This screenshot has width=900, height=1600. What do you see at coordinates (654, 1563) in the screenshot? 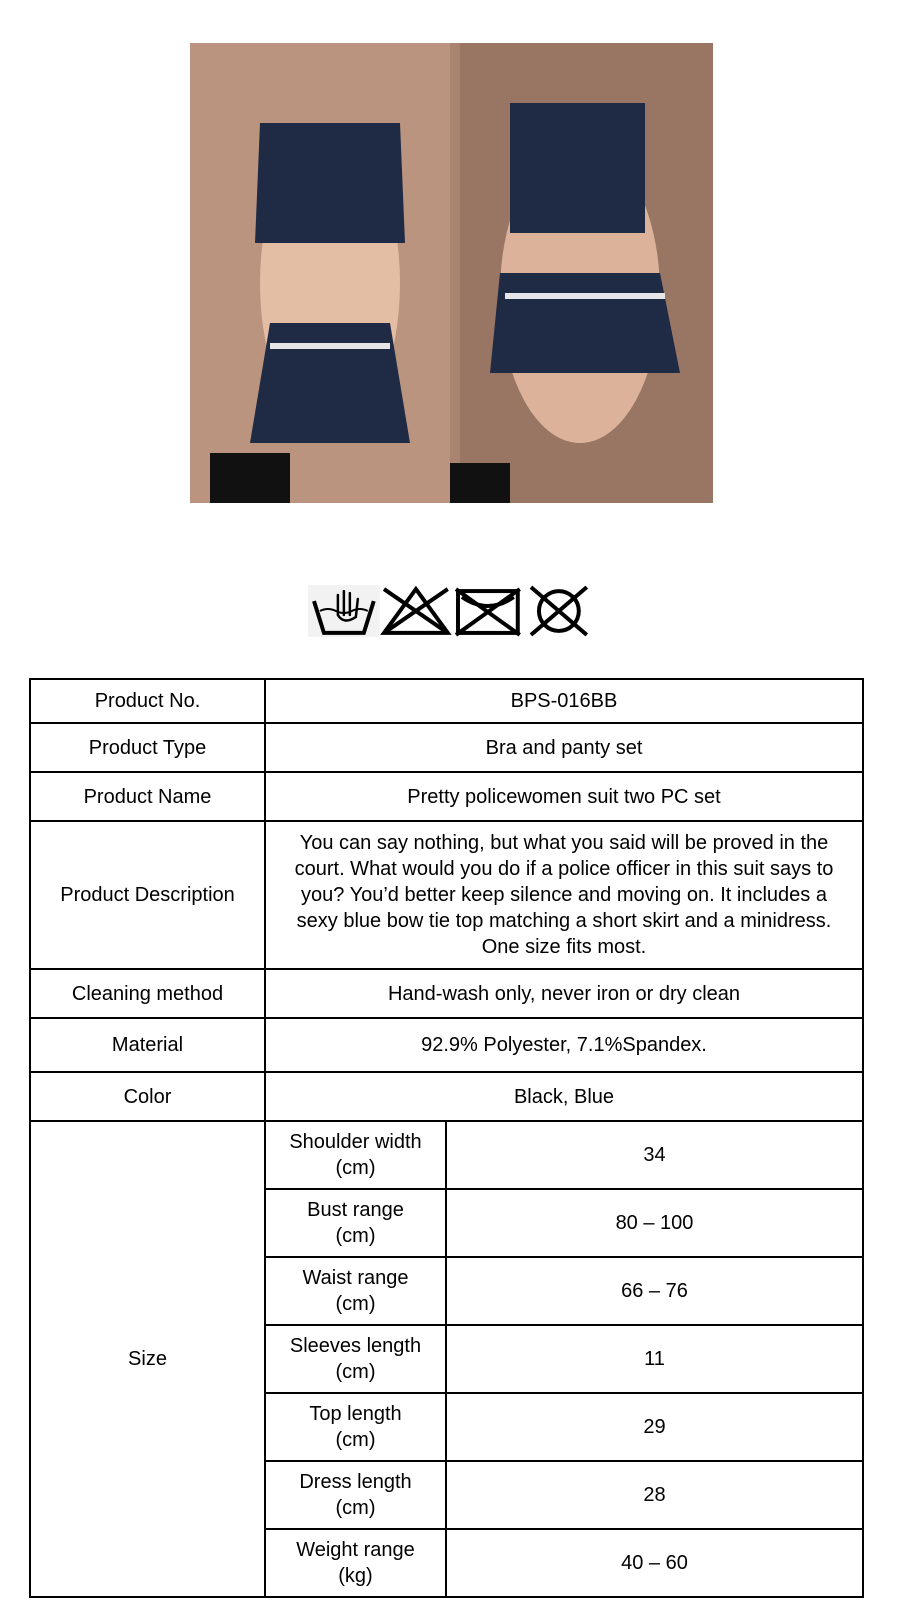
I see `size-measure-value: 40 – 60` at bounding box center [654, 1563].